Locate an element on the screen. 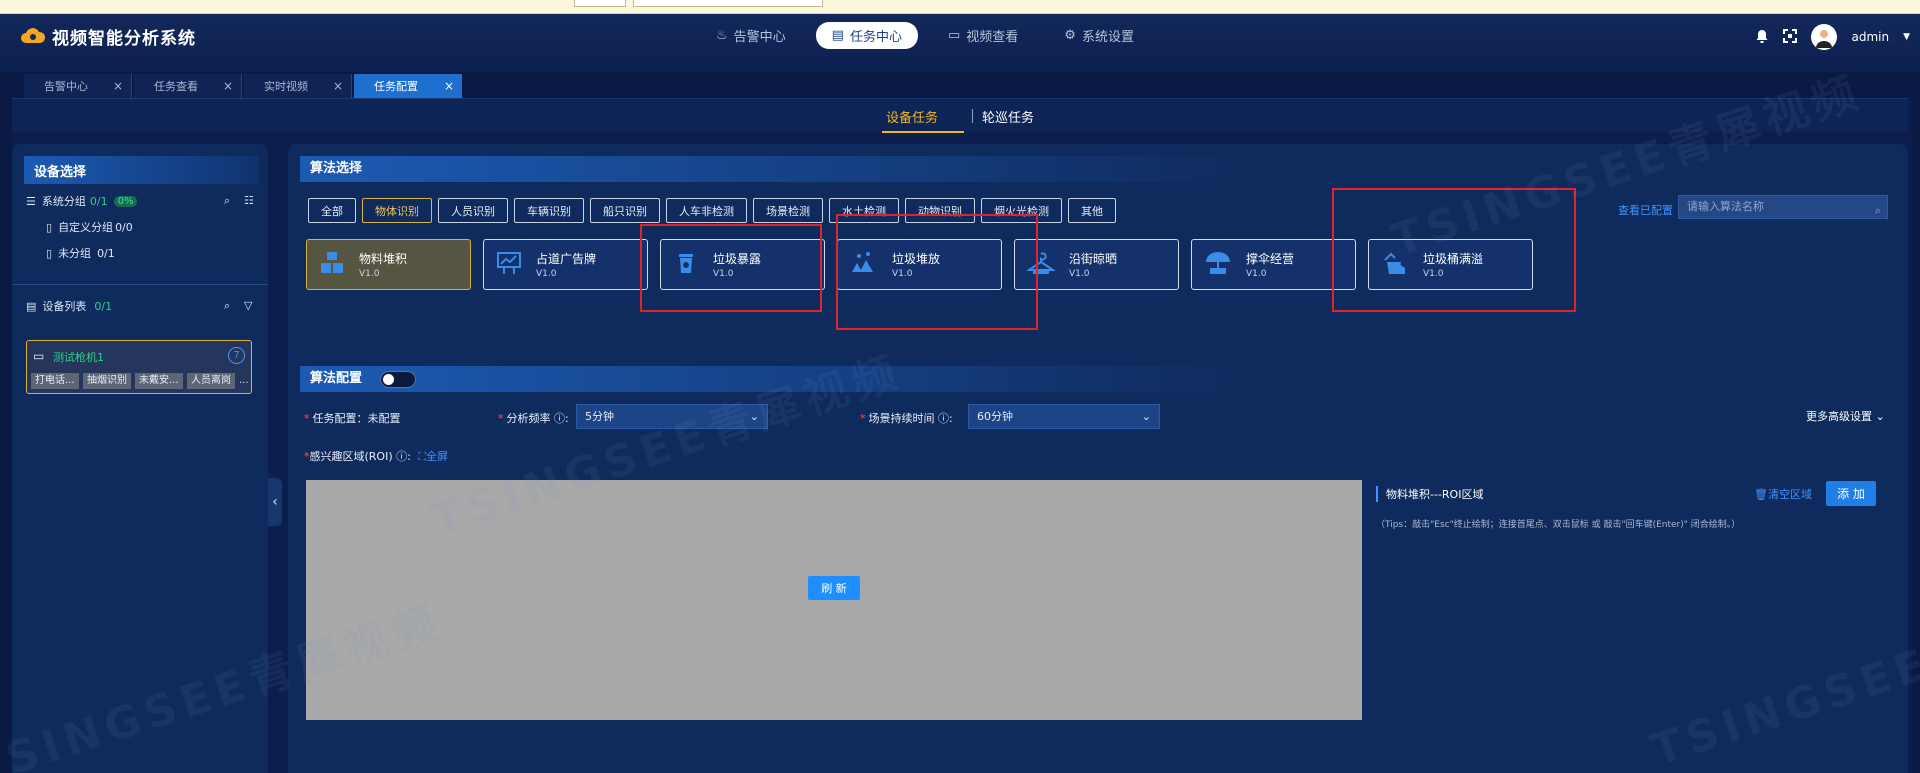 The image size is (1920, 773). add-button: 添 加 is located at coordinates (1851, 493).